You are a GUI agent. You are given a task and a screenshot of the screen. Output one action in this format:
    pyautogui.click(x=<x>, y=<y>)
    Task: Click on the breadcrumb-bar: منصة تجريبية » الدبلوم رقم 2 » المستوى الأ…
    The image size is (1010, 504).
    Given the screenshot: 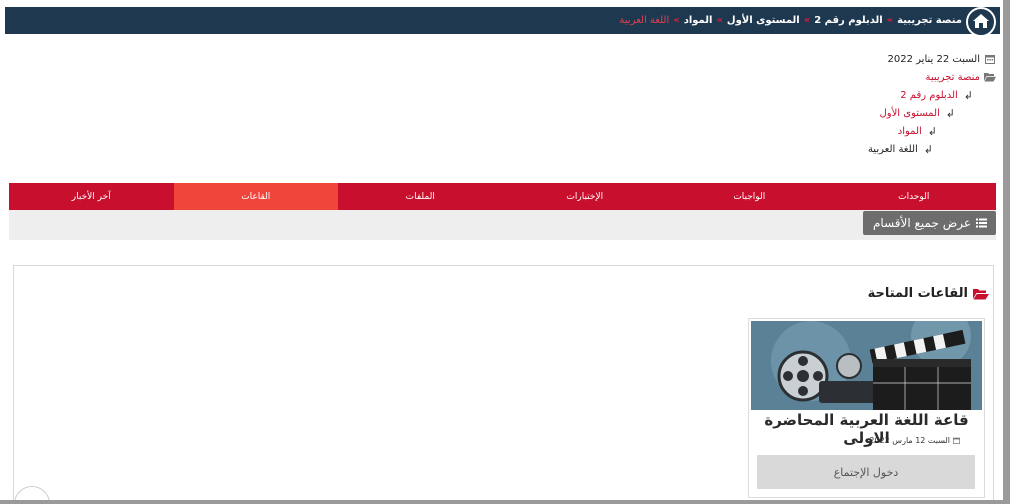 What is the action you would take?
    pyautogui.click(x=502, y=22)
    